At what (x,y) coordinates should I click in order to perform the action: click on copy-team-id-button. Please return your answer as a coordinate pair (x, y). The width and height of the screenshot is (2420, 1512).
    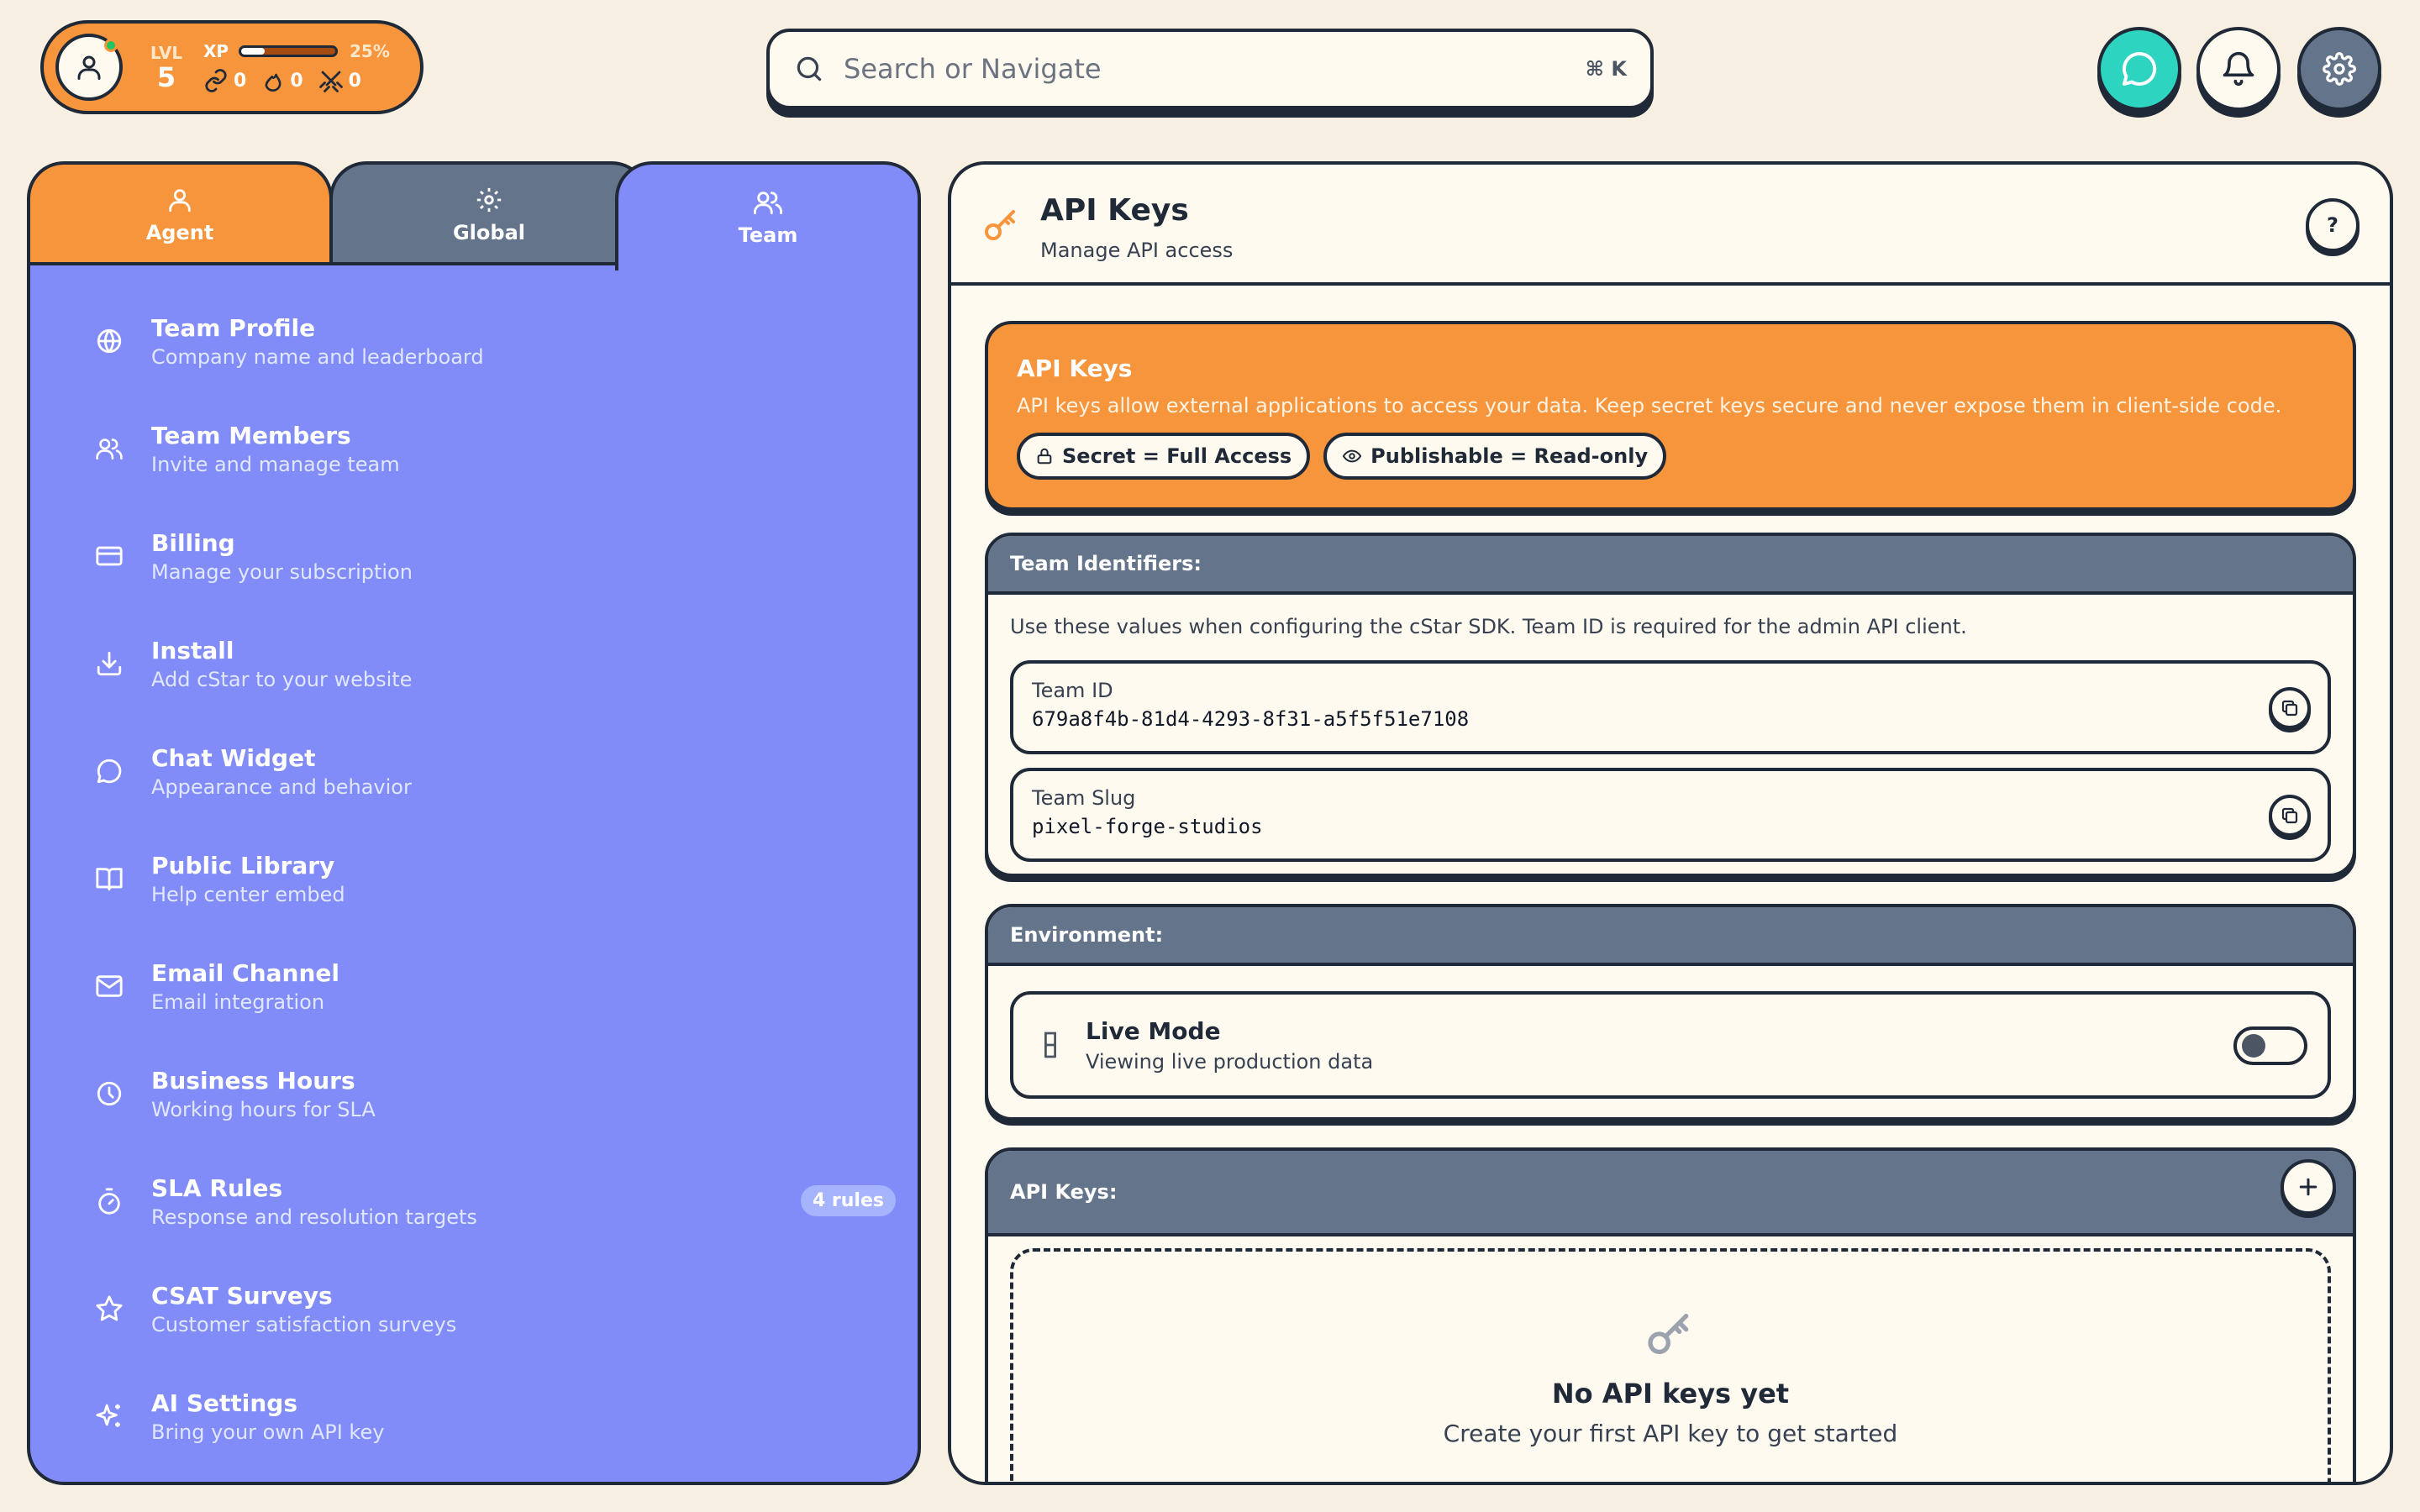
    Looking at the image, I should click on (2290, 708).